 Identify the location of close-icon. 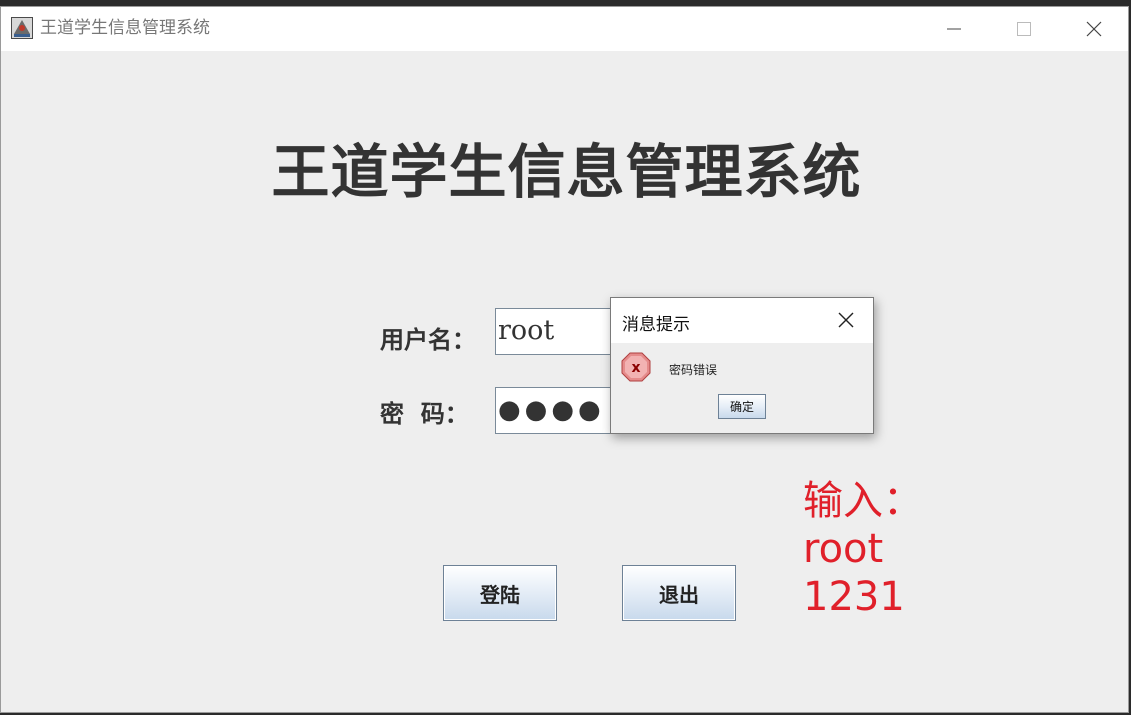
(1094, 29).